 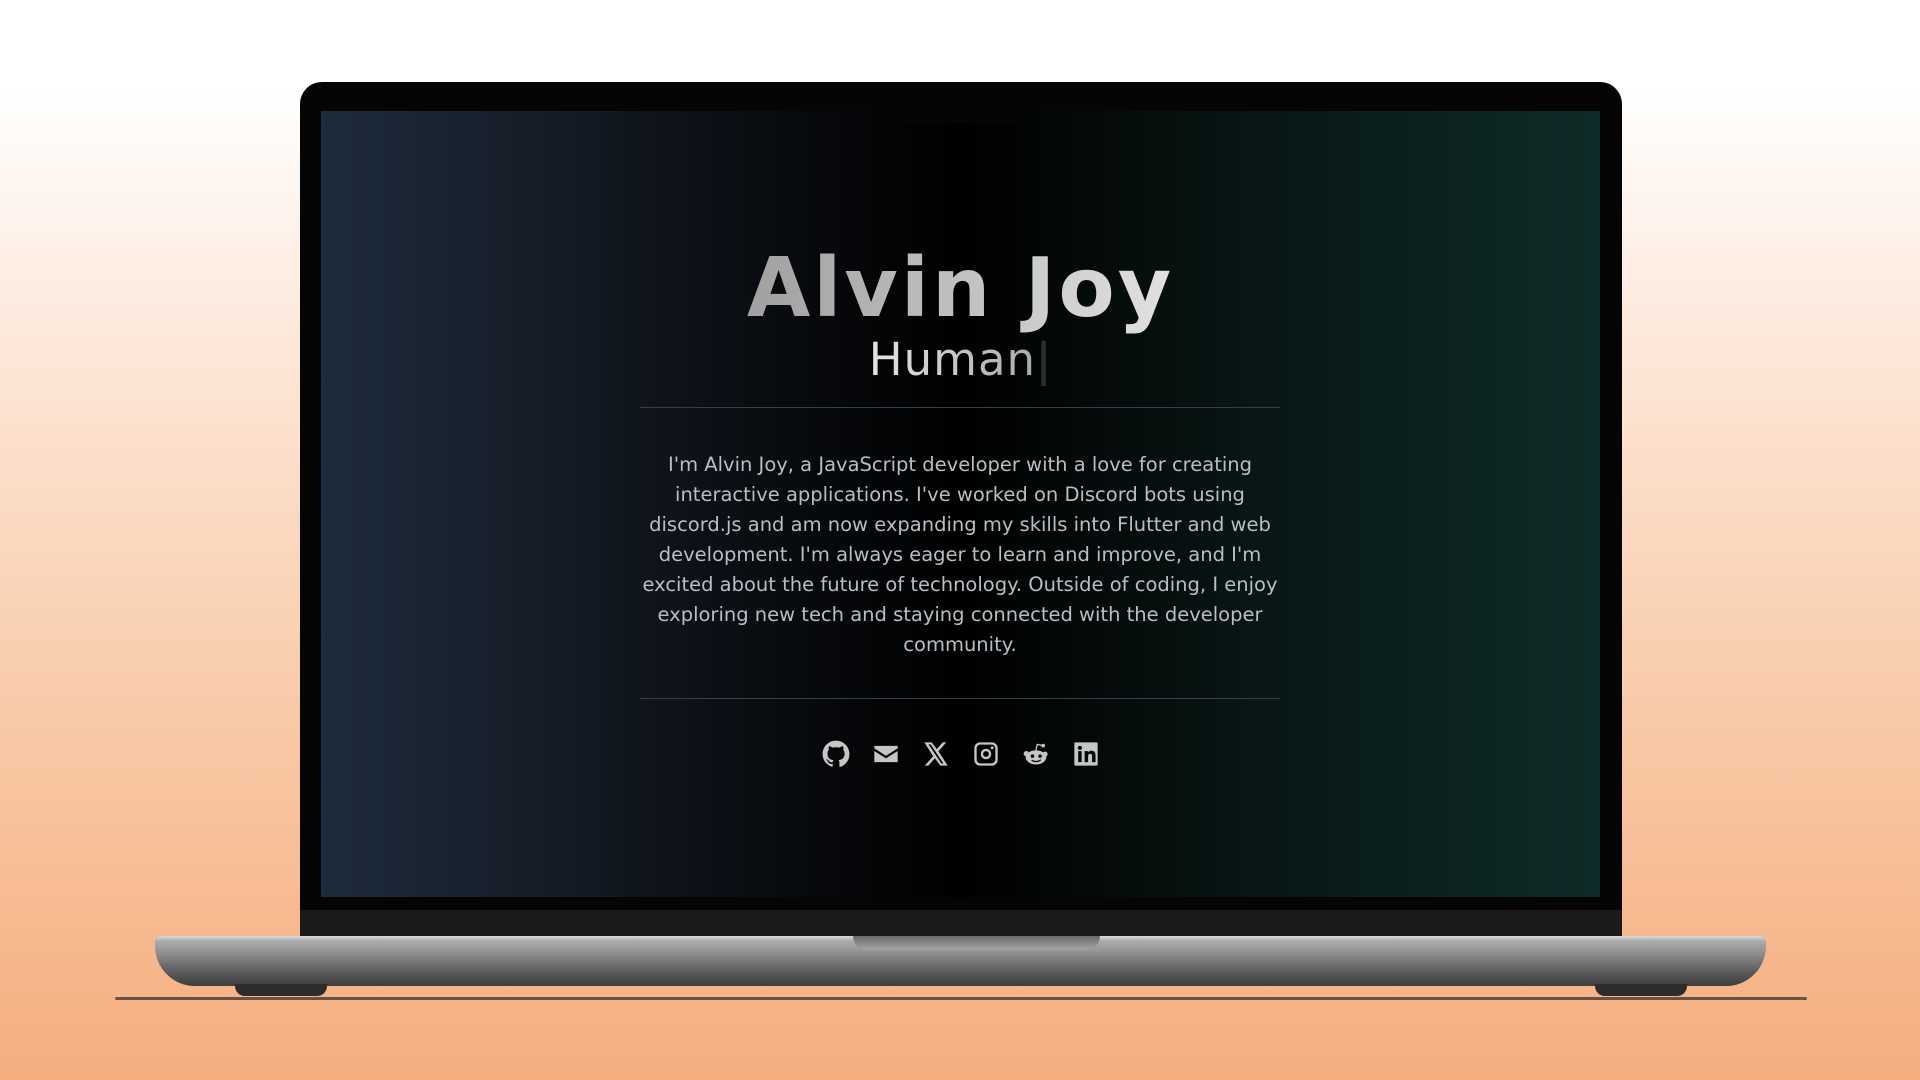 I want to click on x-twitter-icon, so click(x=936, y=756).